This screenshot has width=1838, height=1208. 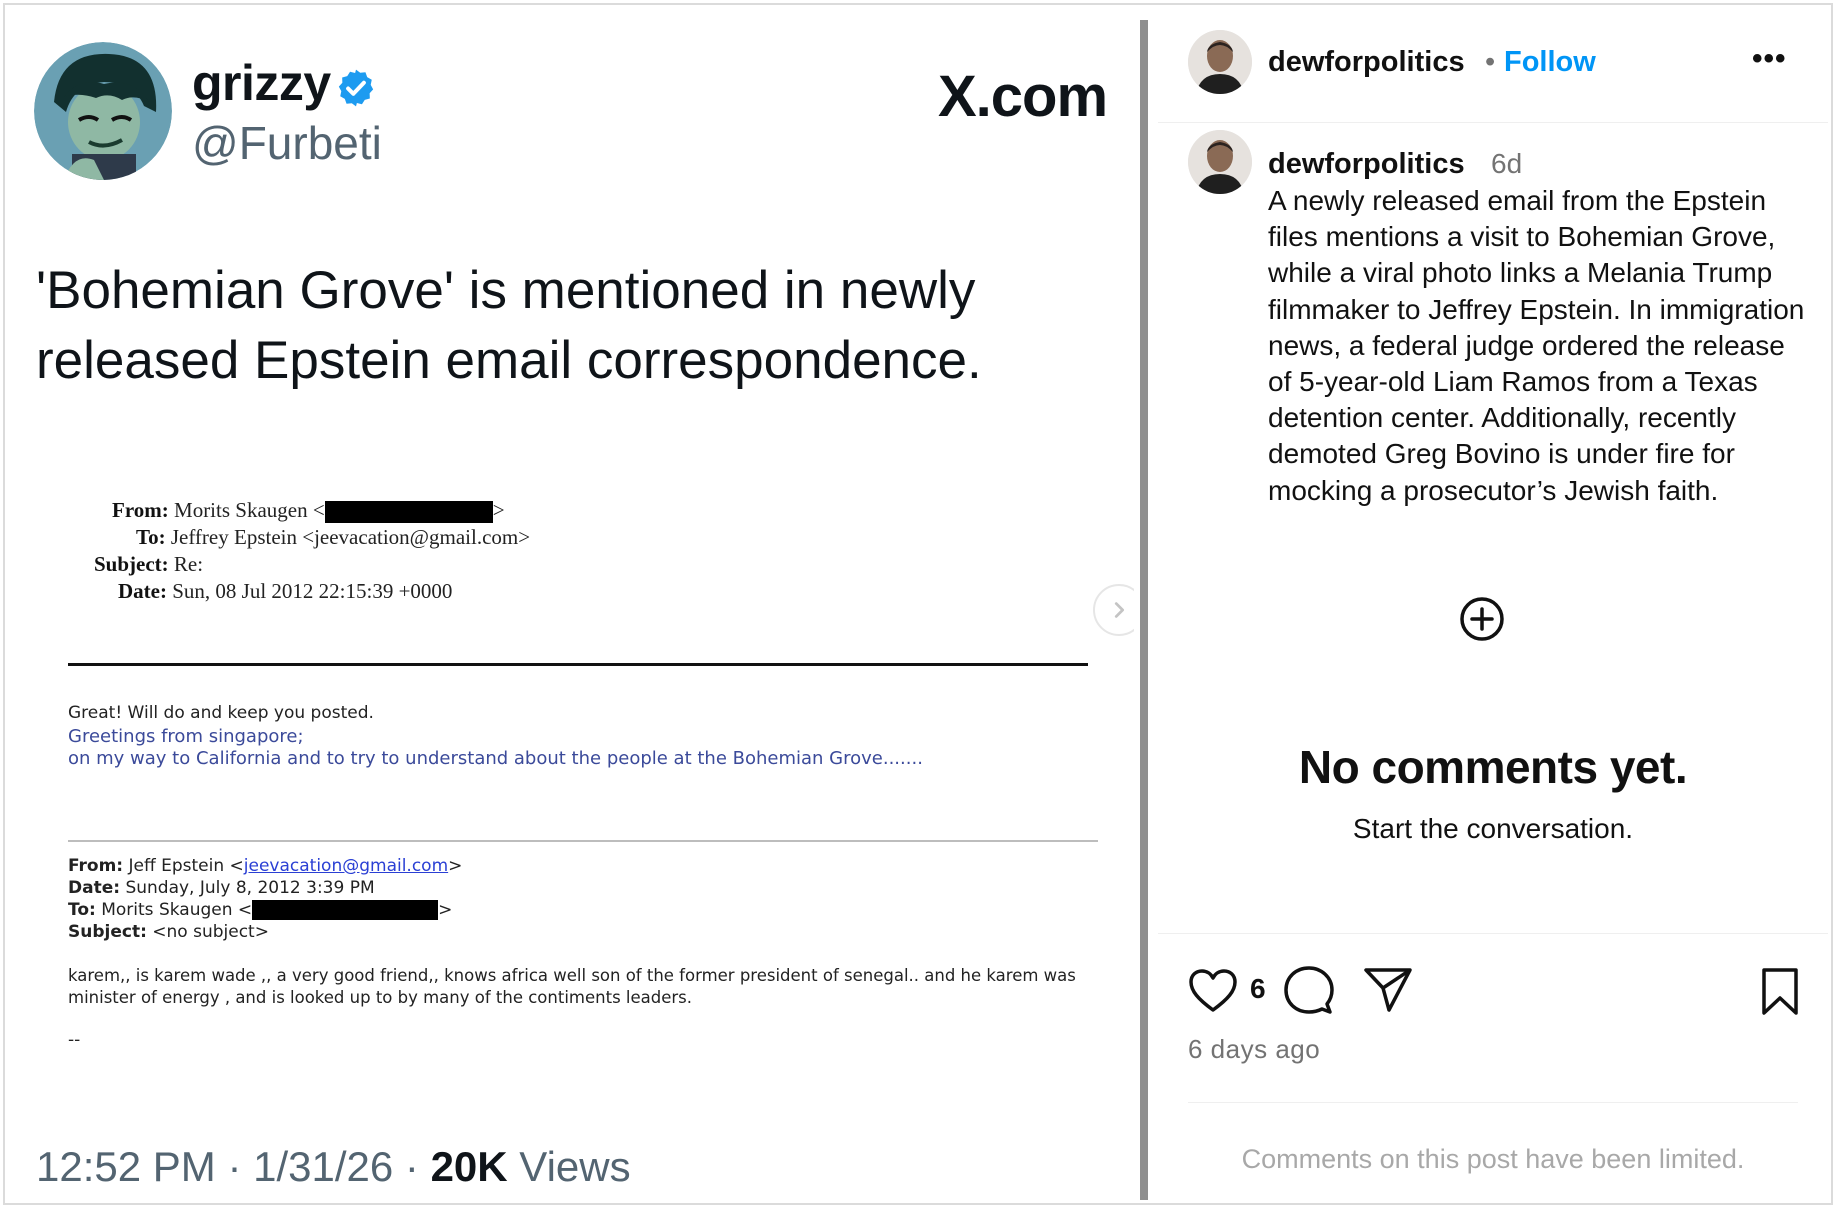 I want to click on email2-from-name: Jeff Epstein <, so click(x=183, y=866).